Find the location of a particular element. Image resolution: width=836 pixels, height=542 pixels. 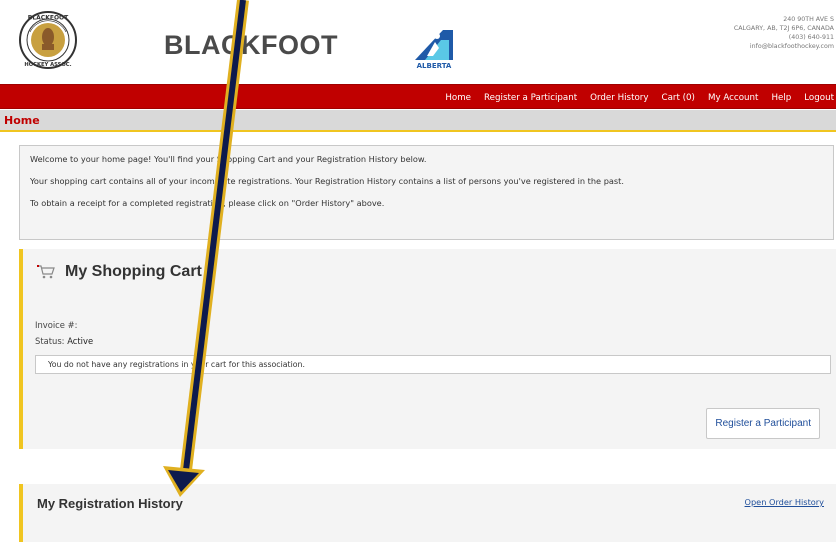

breadcrumb: Home is located at coordinates (418, 121).